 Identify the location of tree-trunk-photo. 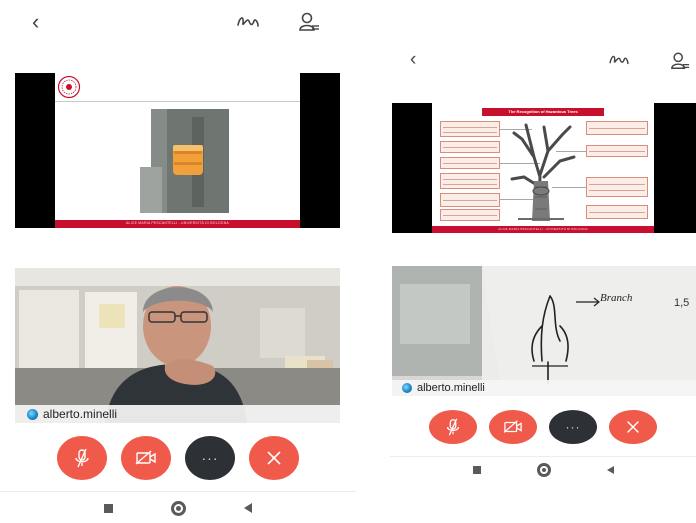
(184, 160).